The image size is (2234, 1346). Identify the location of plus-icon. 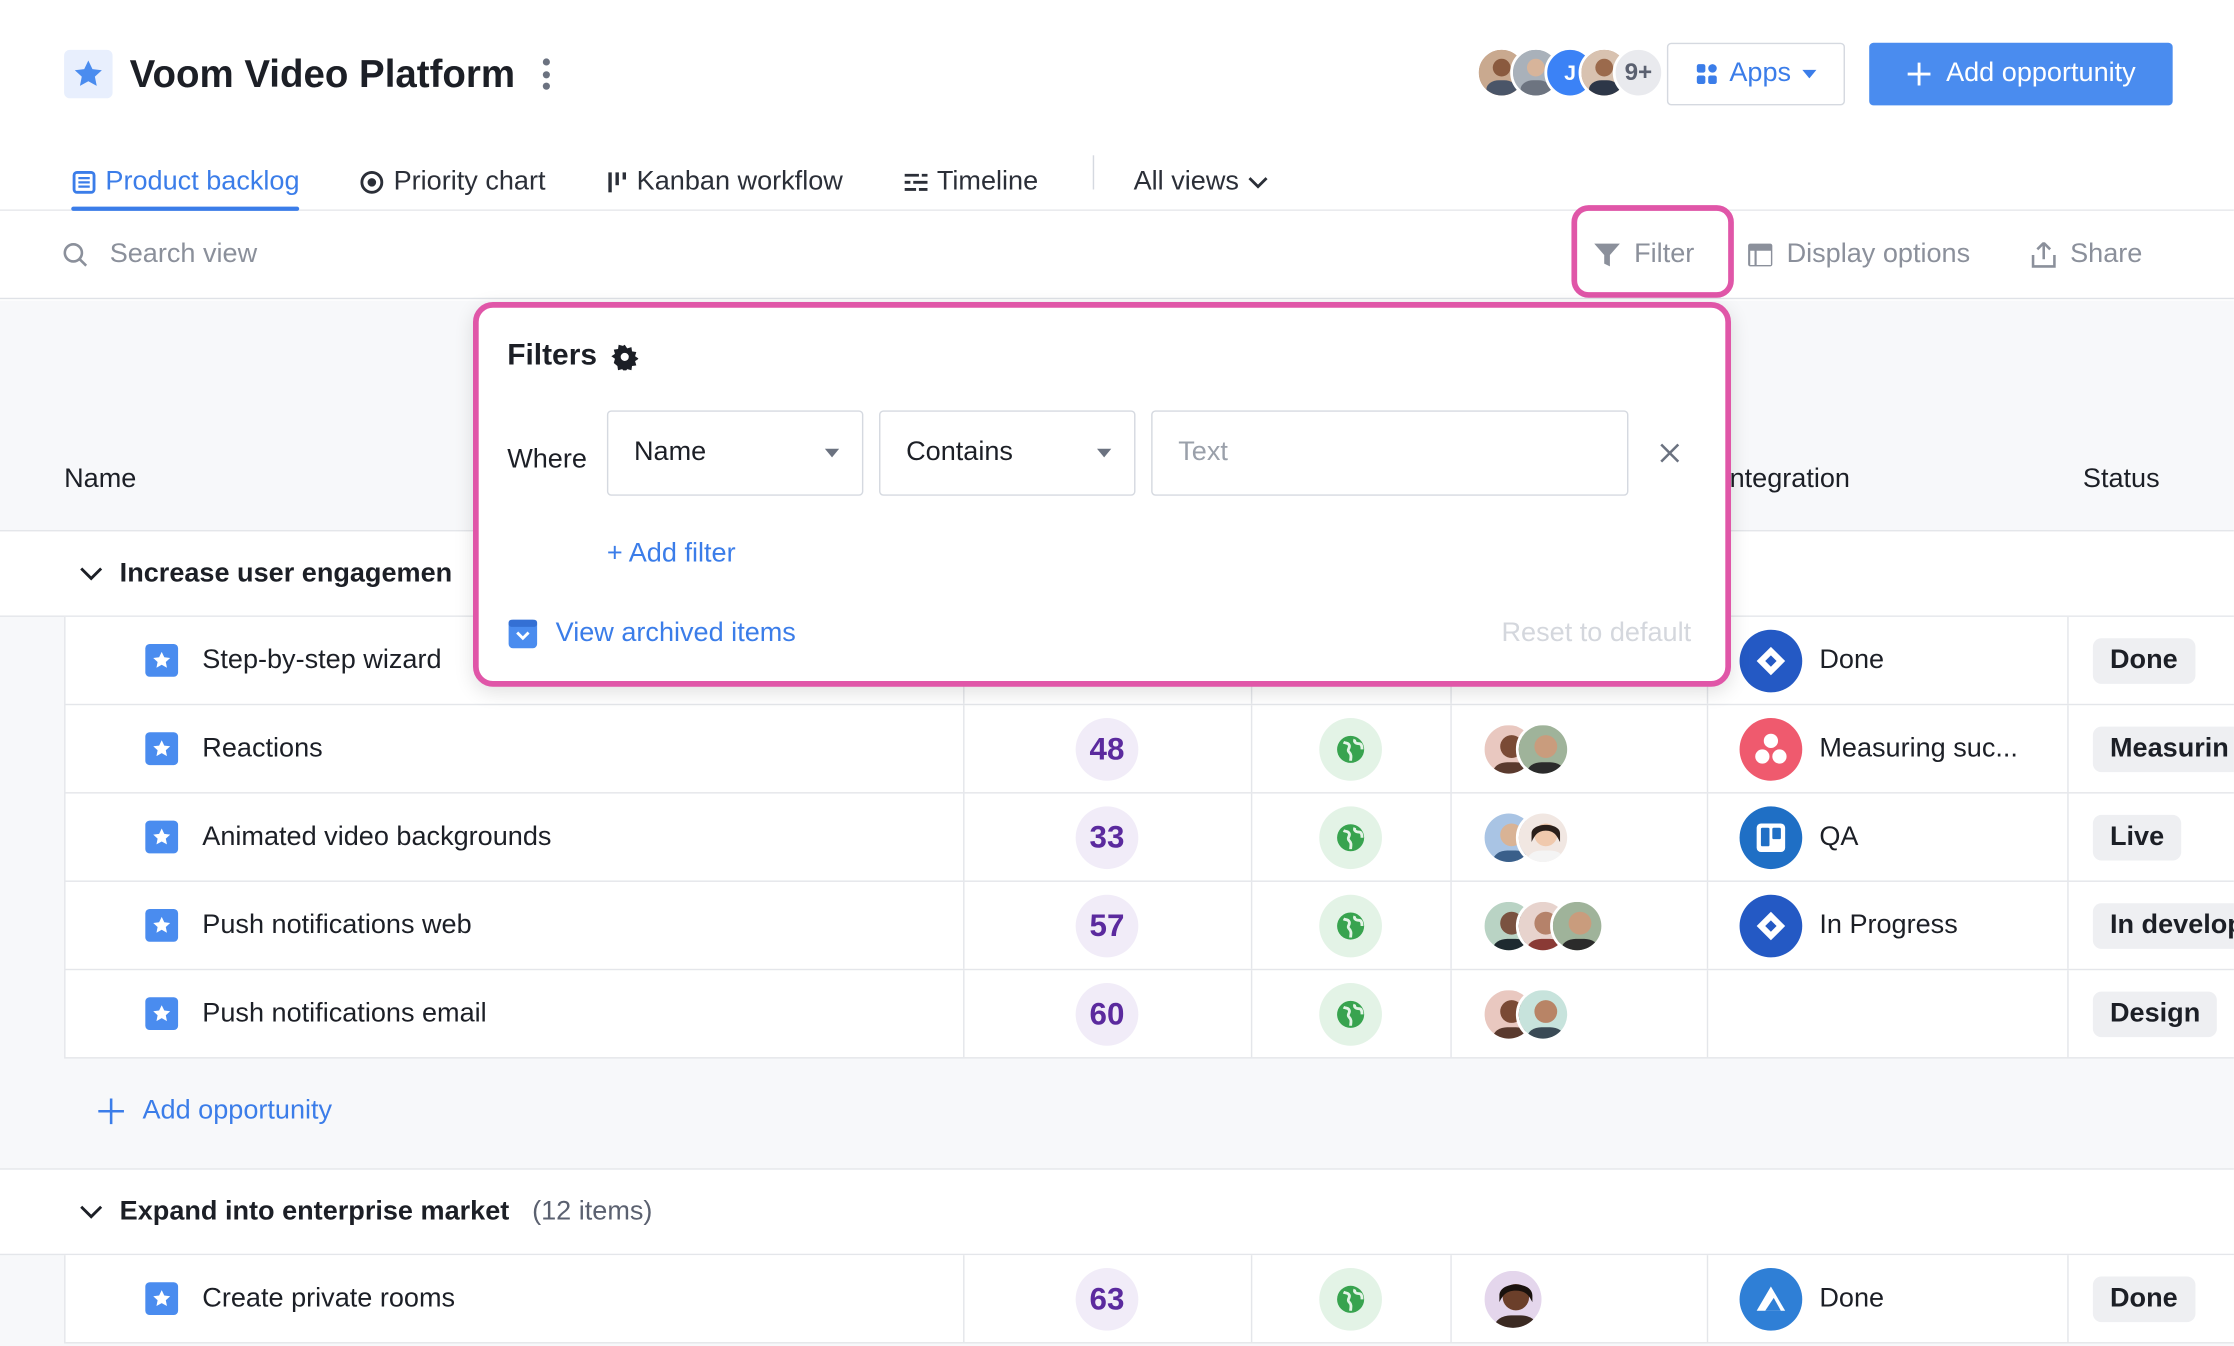
(1919, 74).